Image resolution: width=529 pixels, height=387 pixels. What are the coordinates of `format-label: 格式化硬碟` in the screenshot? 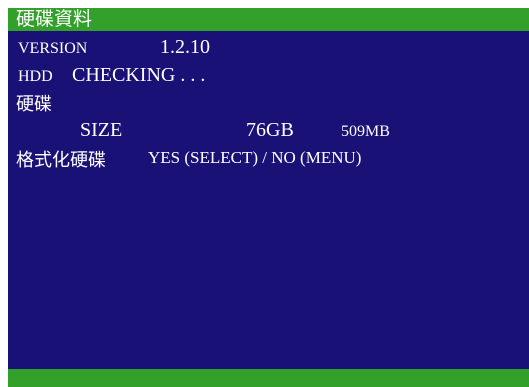 It's located at (61, 160).